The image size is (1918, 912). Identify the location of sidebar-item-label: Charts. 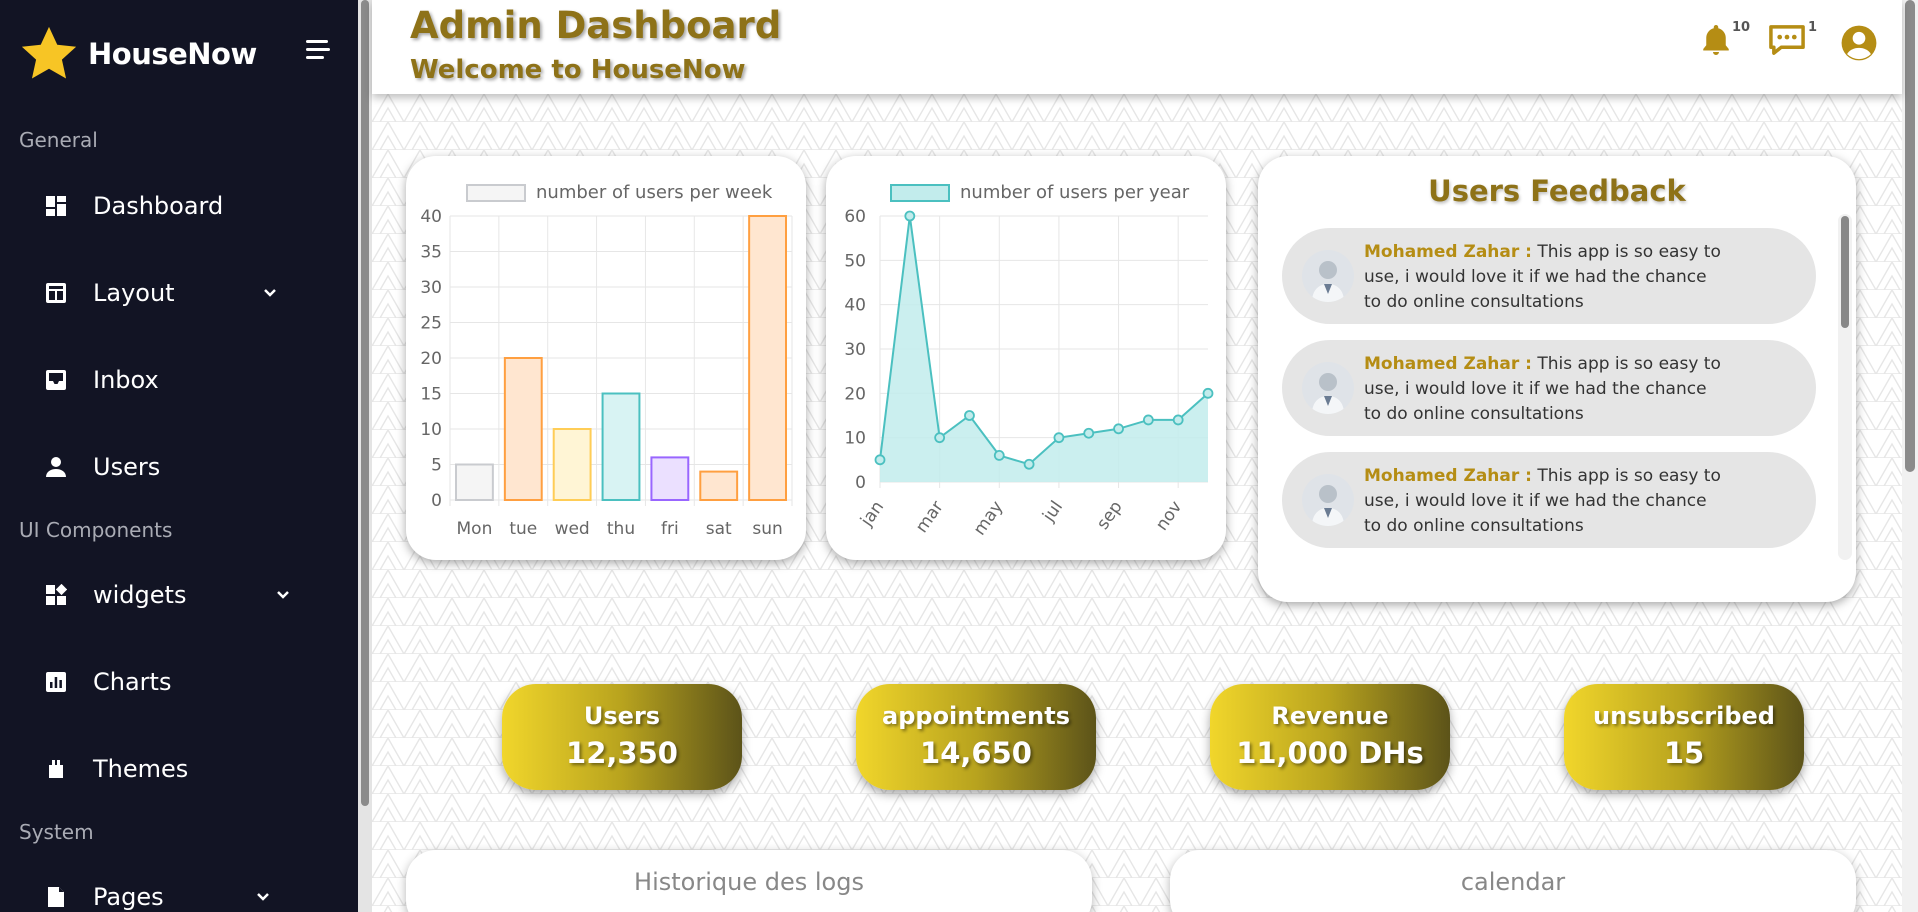
(132, 682).